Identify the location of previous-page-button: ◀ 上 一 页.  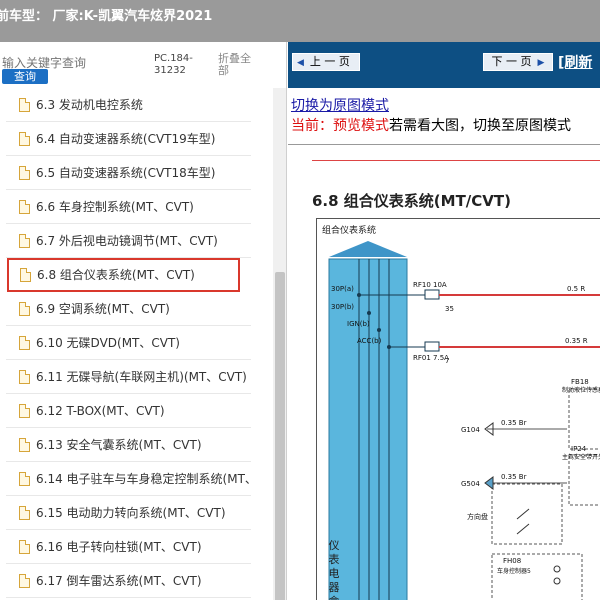
(326, 62).